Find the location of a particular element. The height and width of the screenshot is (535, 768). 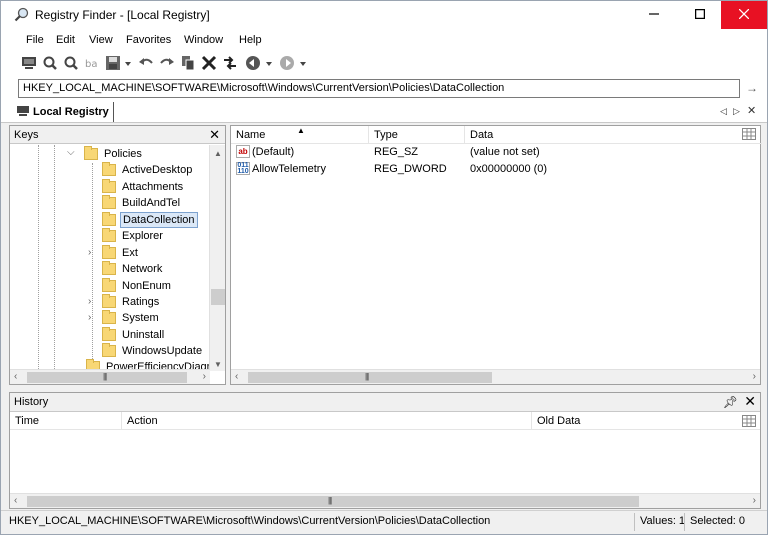

chevron-down-icon: ⌵ is located at coordinates (71, 152).